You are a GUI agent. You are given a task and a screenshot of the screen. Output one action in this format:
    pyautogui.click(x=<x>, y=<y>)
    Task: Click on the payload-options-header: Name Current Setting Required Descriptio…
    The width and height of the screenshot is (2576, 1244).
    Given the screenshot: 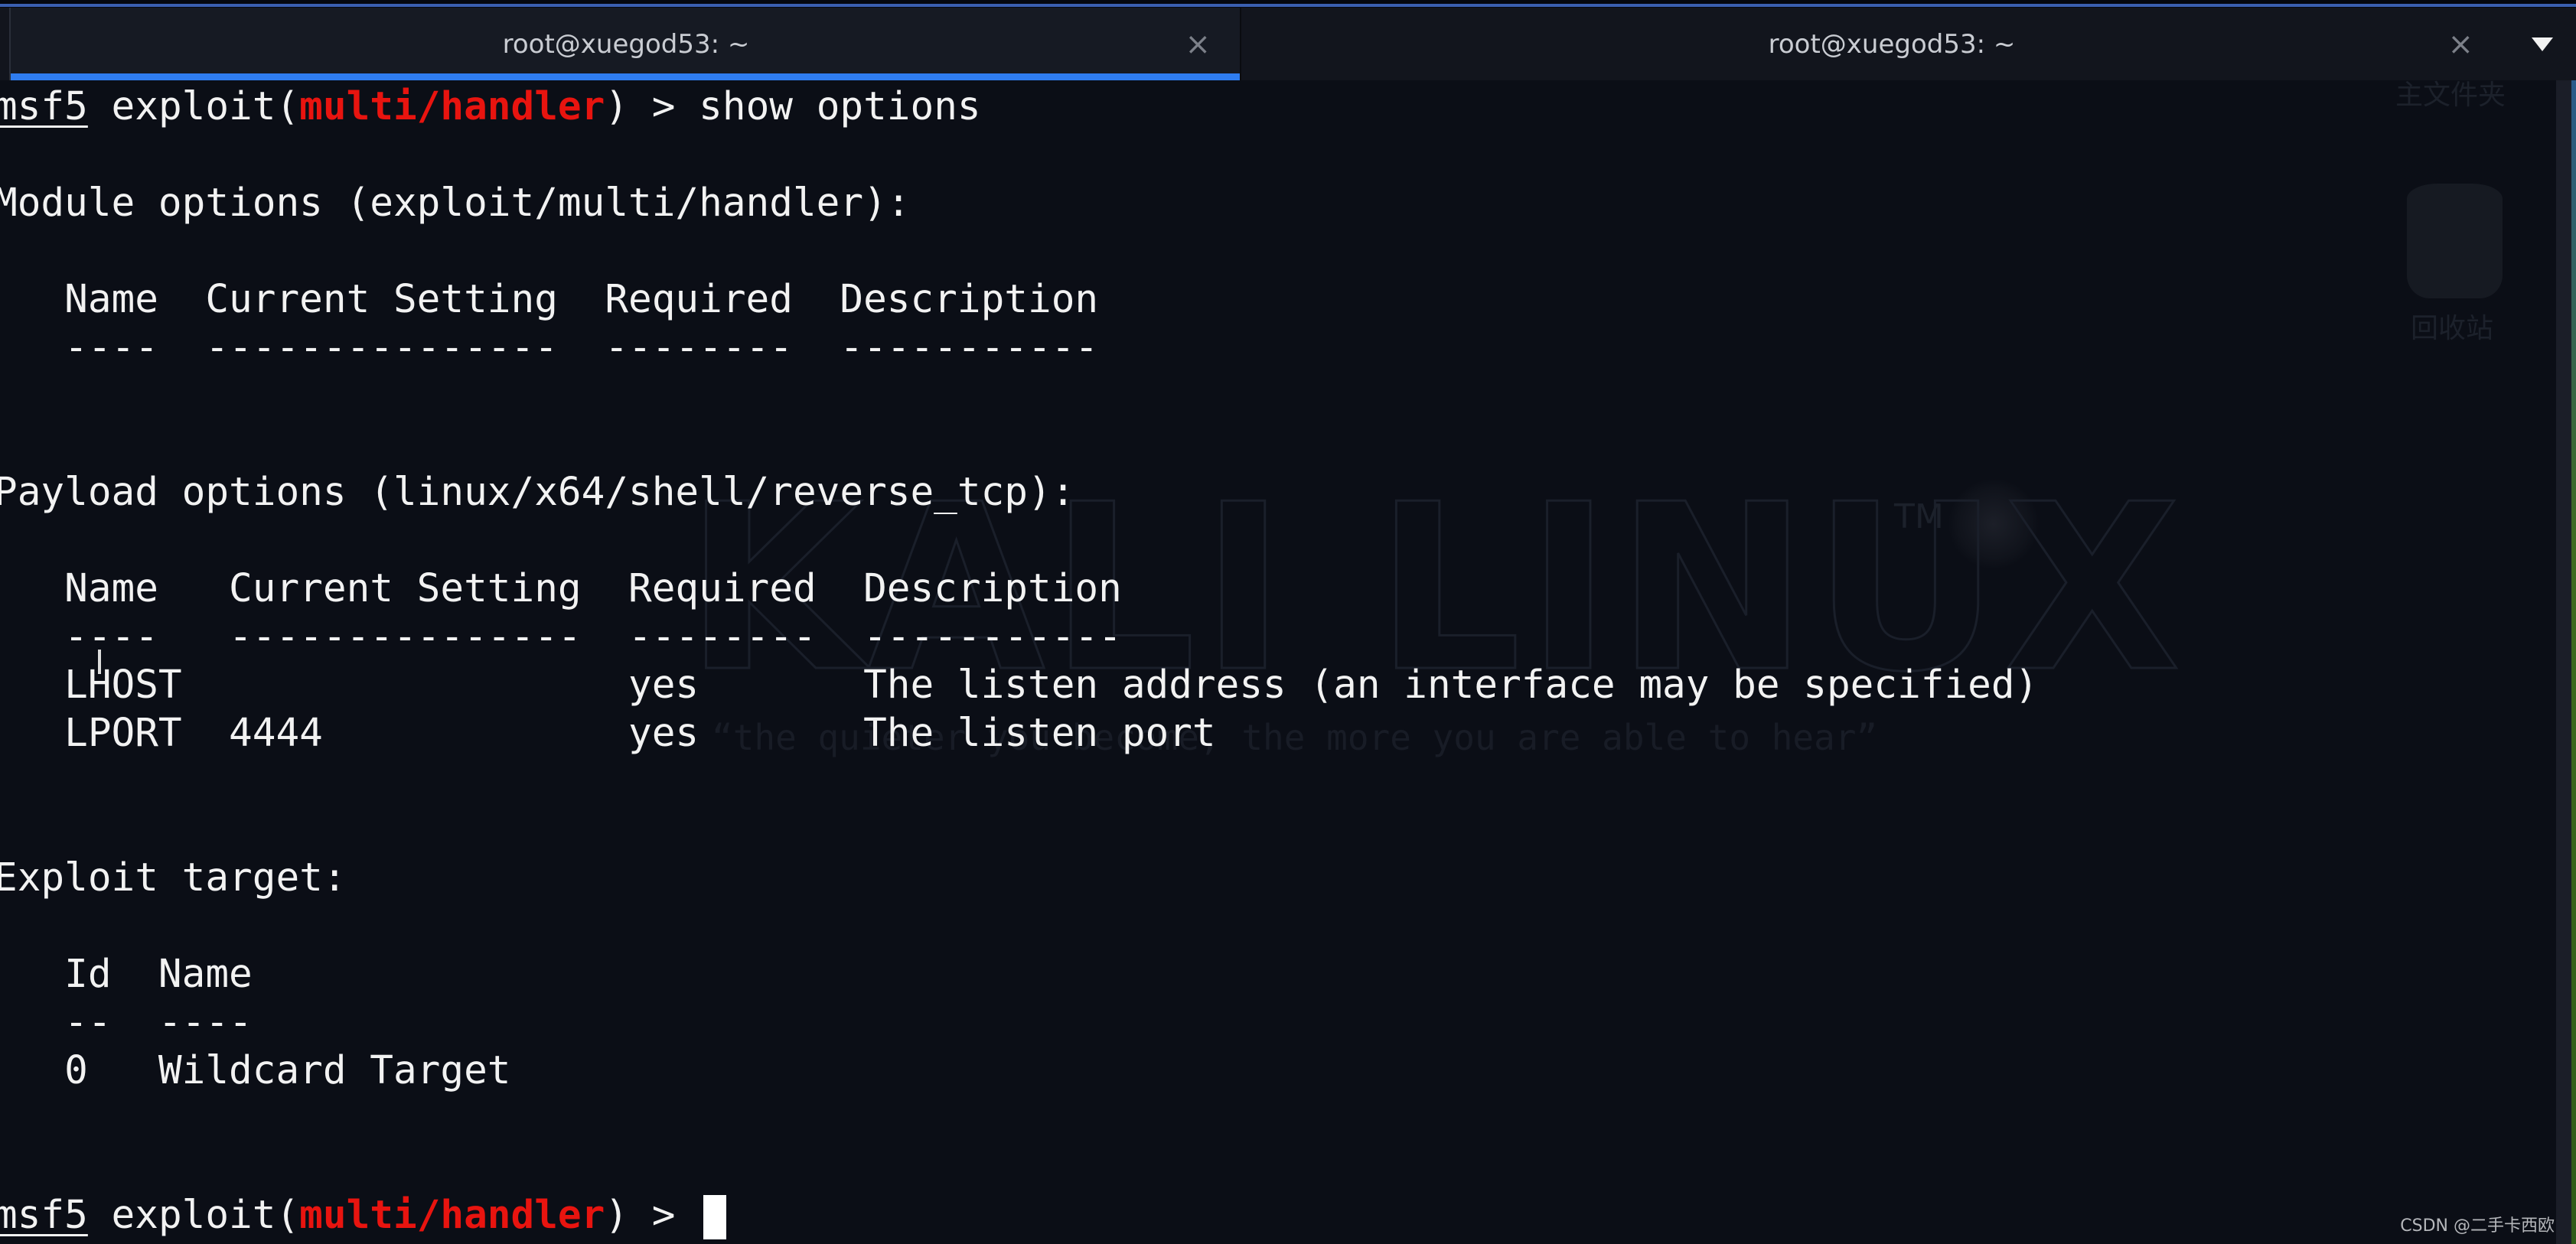 What is the action you would take?
    pyautogui.click(x=561, y=588)
    